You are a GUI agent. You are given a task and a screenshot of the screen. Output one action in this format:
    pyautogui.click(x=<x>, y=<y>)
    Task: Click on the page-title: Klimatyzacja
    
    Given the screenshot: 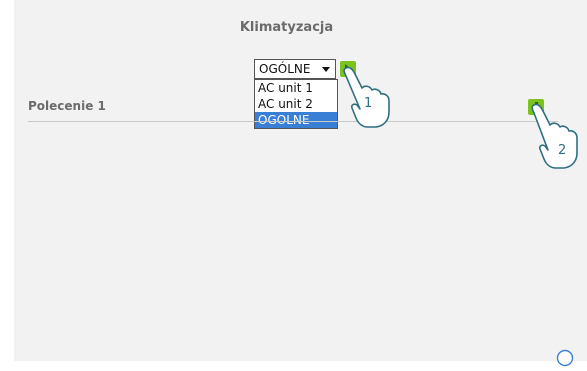 What is the action you would take?
    pyautogui.click(x=286, y=27)
    